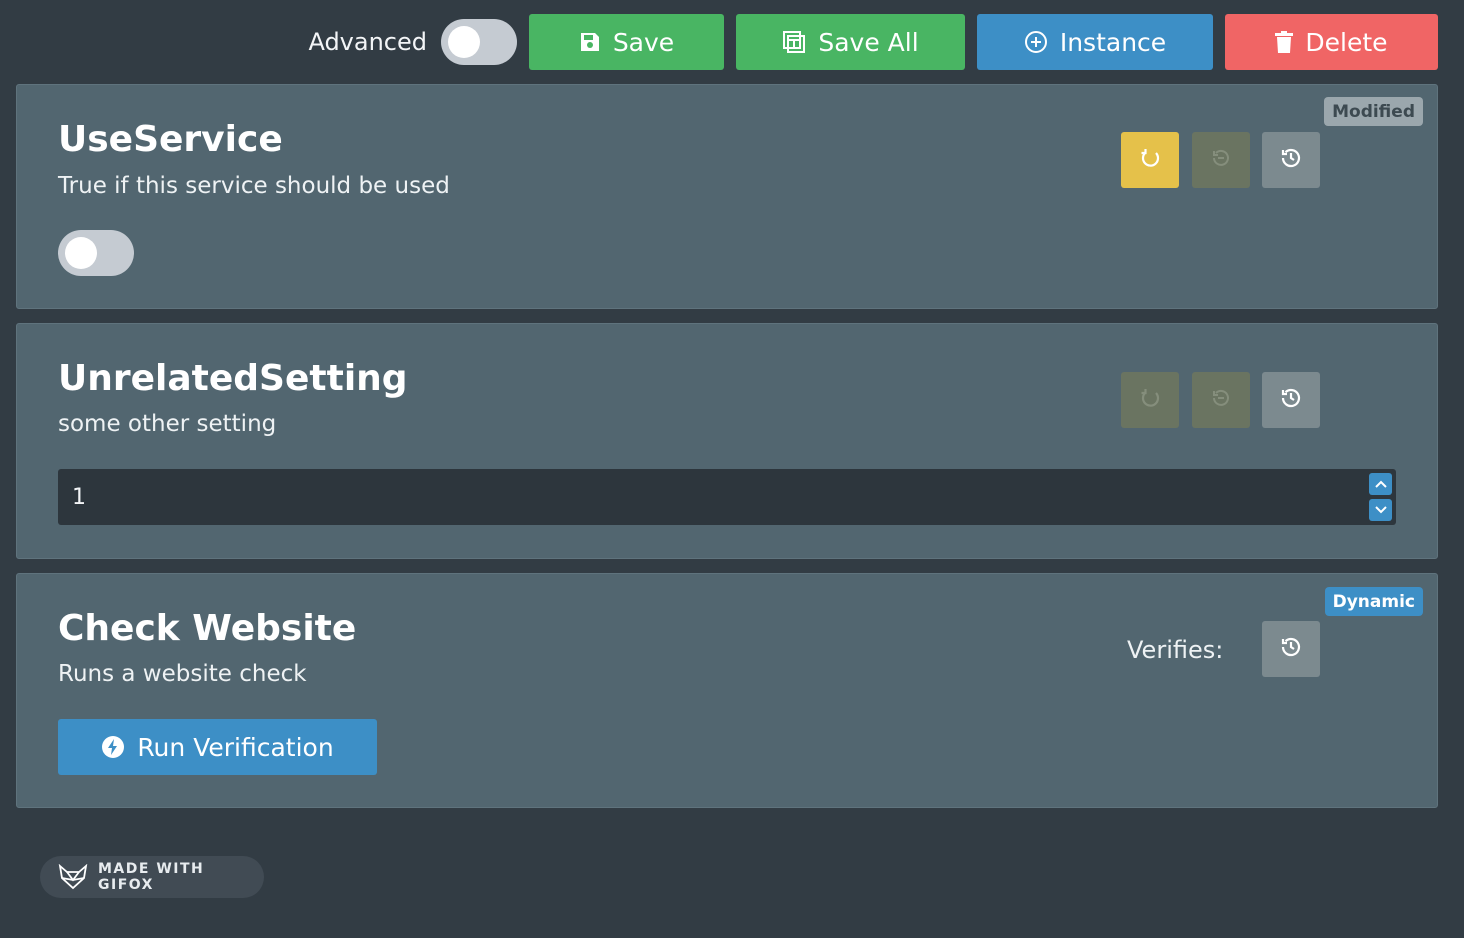 Image resolution: width=1464 pixels, height=938 pixels. I want to click on useservice-toggle, so click(96, 253).